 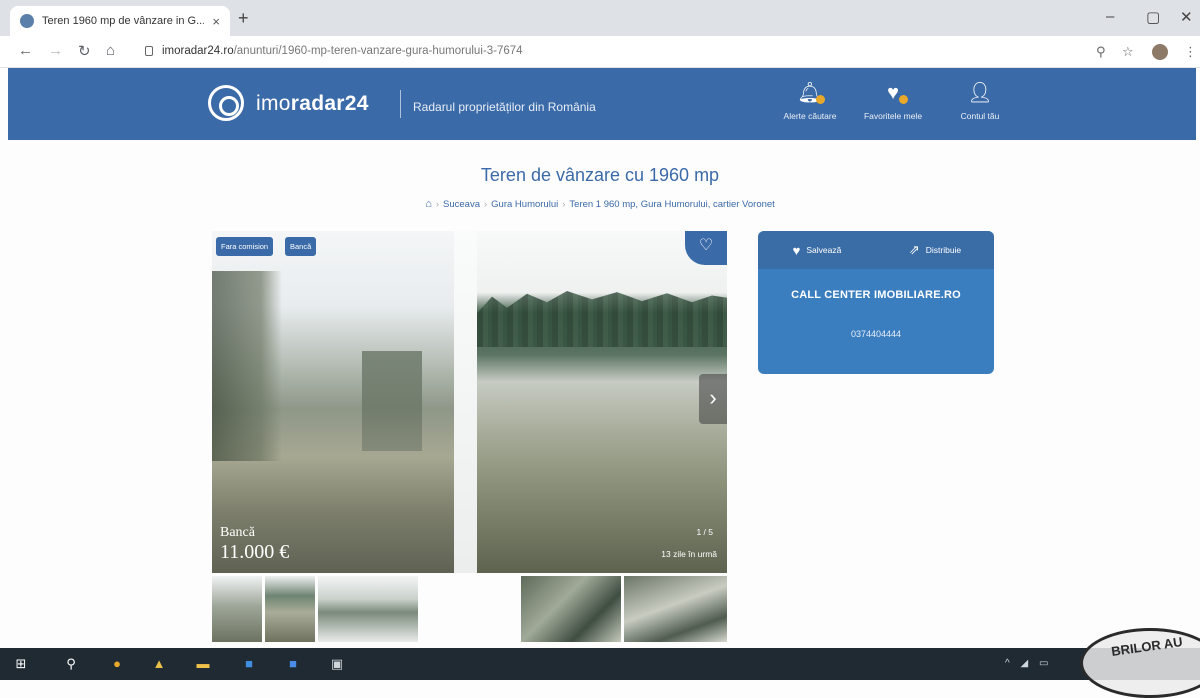 What do you see at coordinates (1101, 52) in the screenshot?
I see `zoom-icon: ⚲` at bounding box center [1101, 52].